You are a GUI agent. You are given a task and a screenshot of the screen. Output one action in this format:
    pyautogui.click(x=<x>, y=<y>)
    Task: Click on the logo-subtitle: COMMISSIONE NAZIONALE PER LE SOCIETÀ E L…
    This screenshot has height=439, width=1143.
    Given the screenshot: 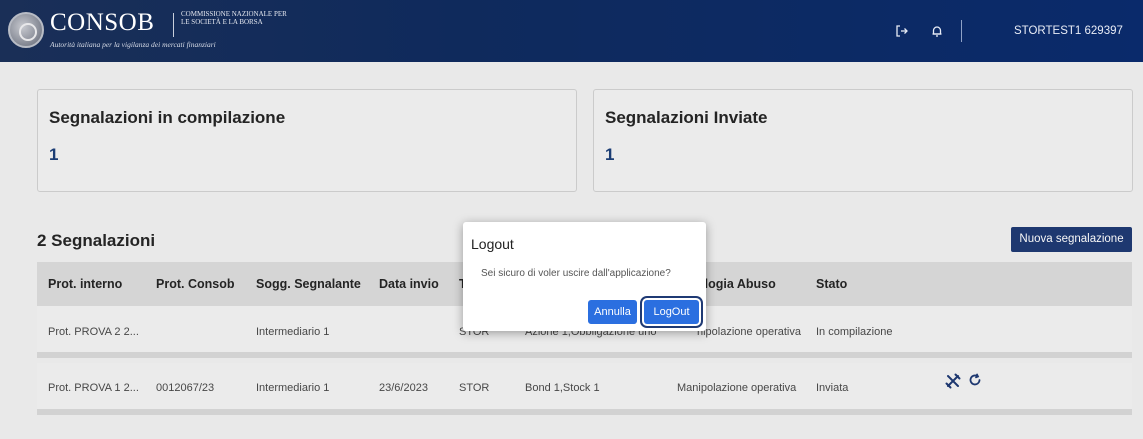 What is the action you would take?
    pyautogui.click(x=234, y=18)
    